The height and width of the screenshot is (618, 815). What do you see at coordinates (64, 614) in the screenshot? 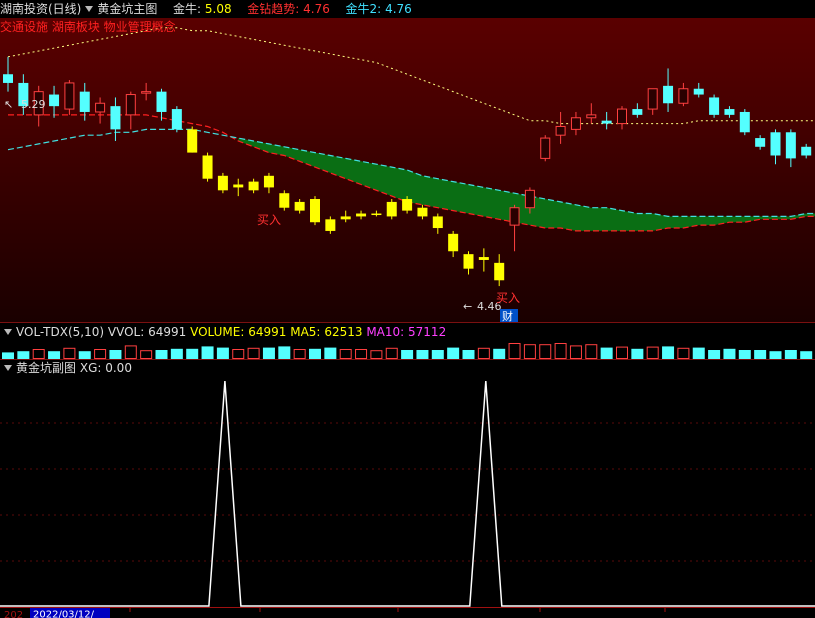
I see `date-cursor-label: 2022/03/12/` at bounding box center [64, 614].